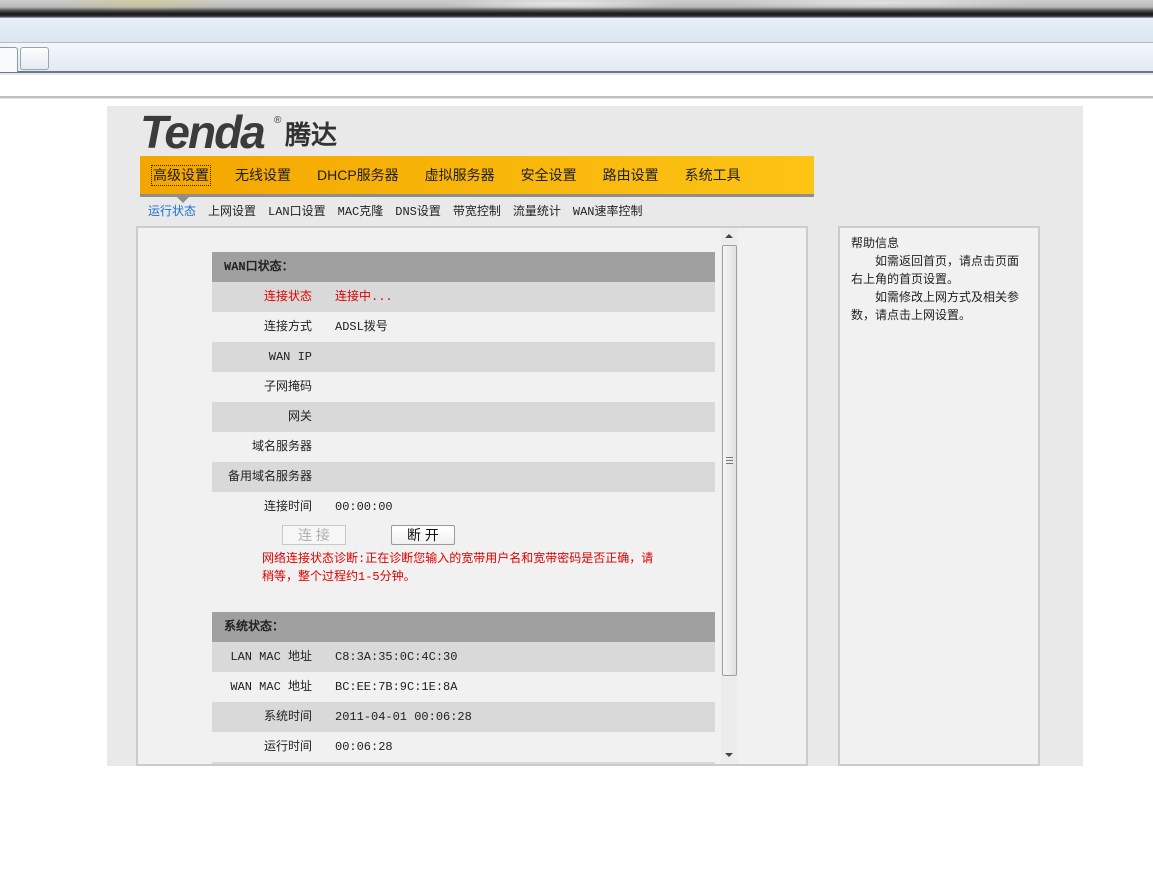 The width and height of the screenshot is (1153, 874). I want to click on new-tab-button, so click(34, 58).